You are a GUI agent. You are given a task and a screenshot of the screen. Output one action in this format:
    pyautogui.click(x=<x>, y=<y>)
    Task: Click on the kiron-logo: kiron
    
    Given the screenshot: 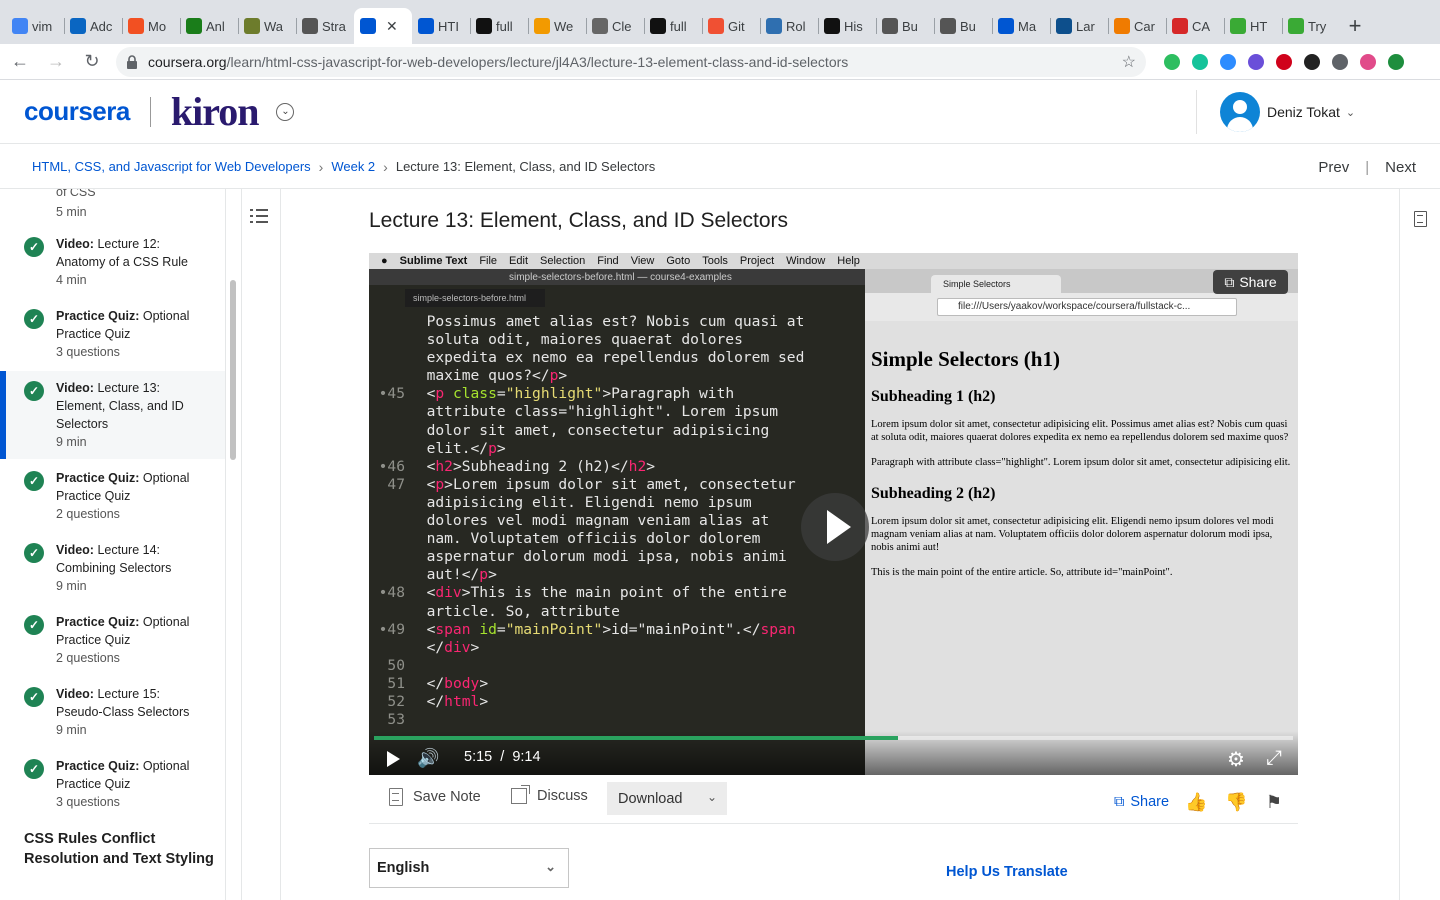 What is the action you would take?
    pyautogui.click(x=215, y=111)
    